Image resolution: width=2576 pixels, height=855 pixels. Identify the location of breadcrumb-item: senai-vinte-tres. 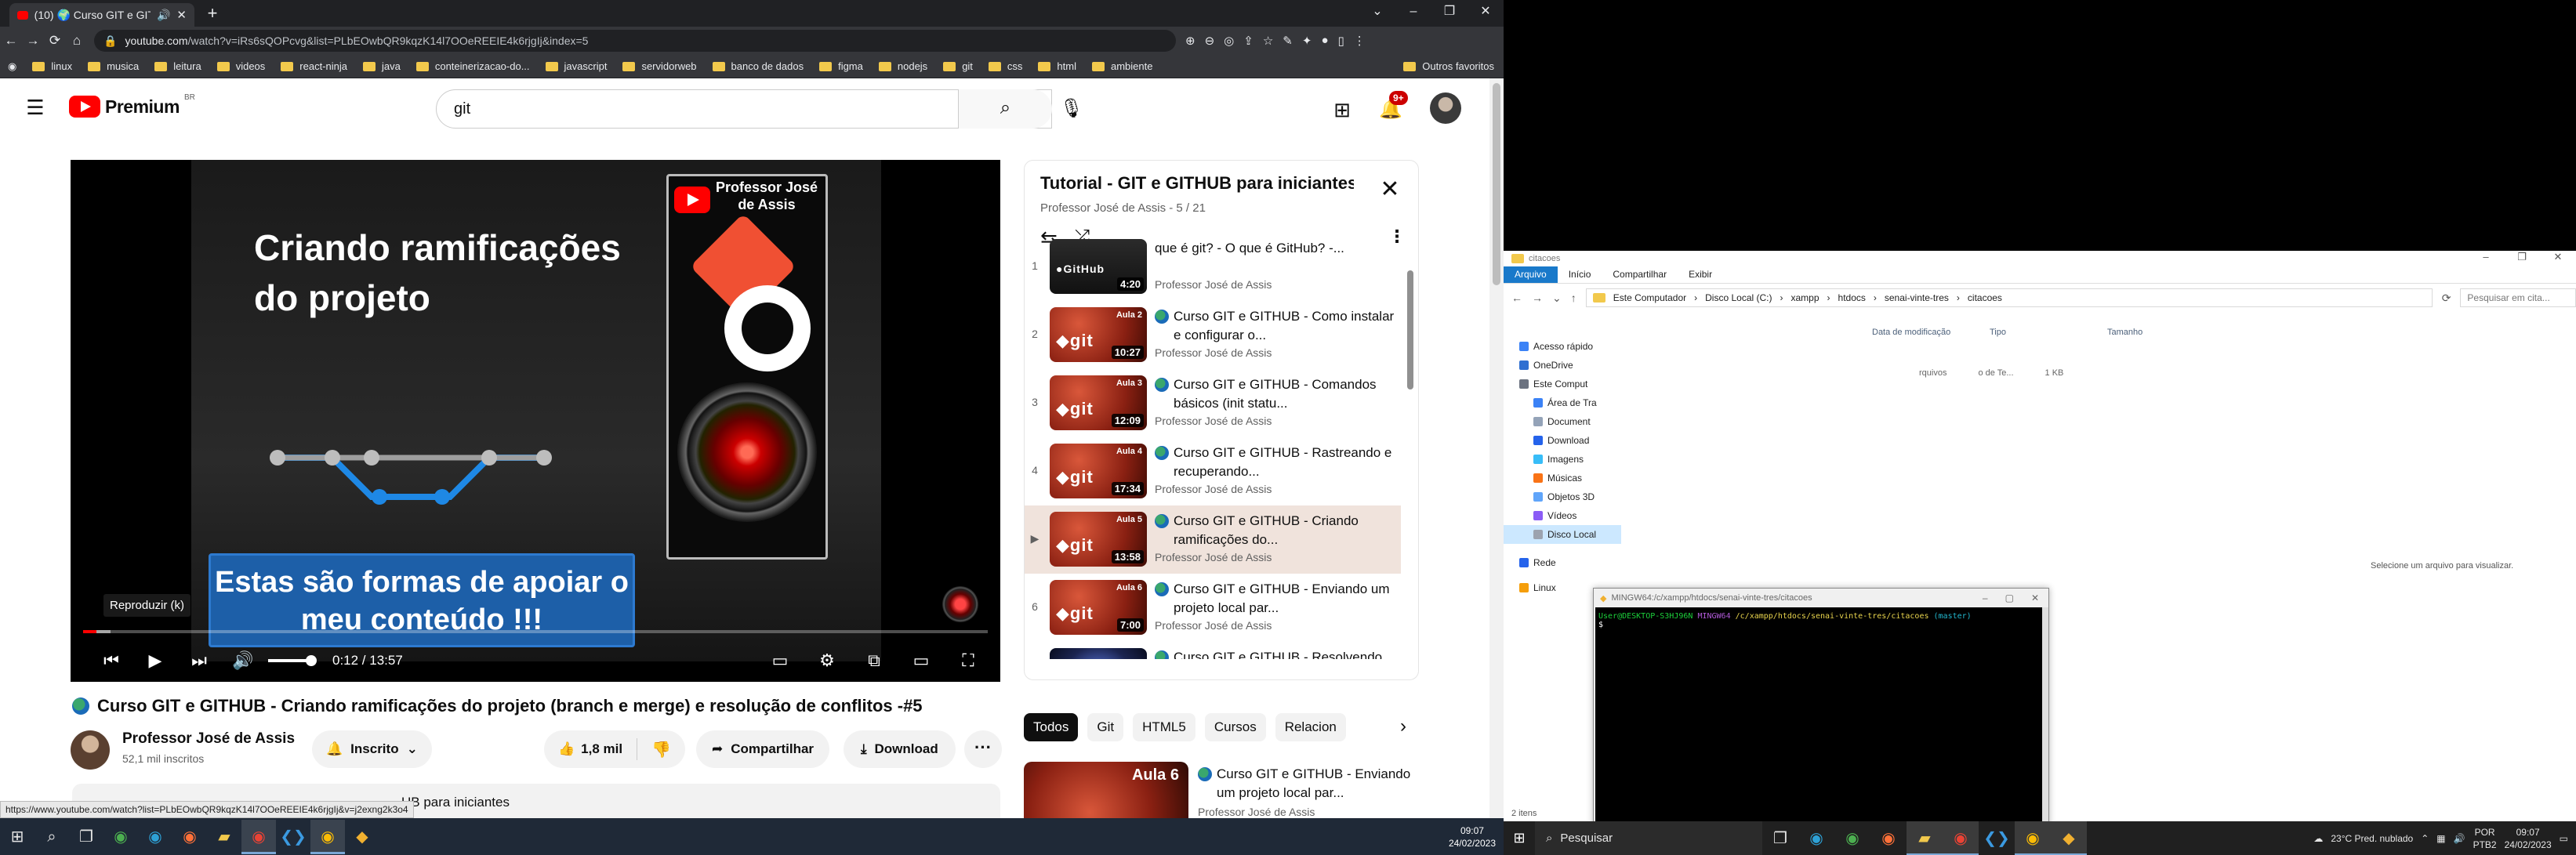
(1917, 297).